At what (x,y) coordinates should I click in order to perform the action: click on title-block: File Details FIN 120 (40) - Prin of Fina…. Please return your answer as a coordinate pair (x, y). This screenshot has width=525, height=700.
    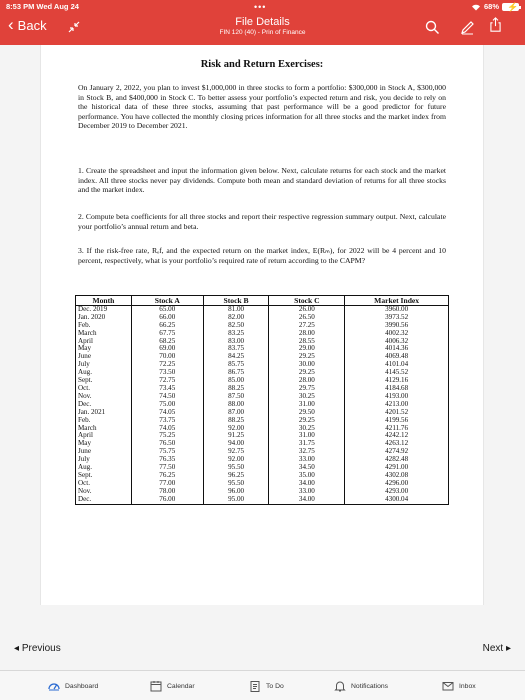
    Looking at the image, I should click on (262, 26).